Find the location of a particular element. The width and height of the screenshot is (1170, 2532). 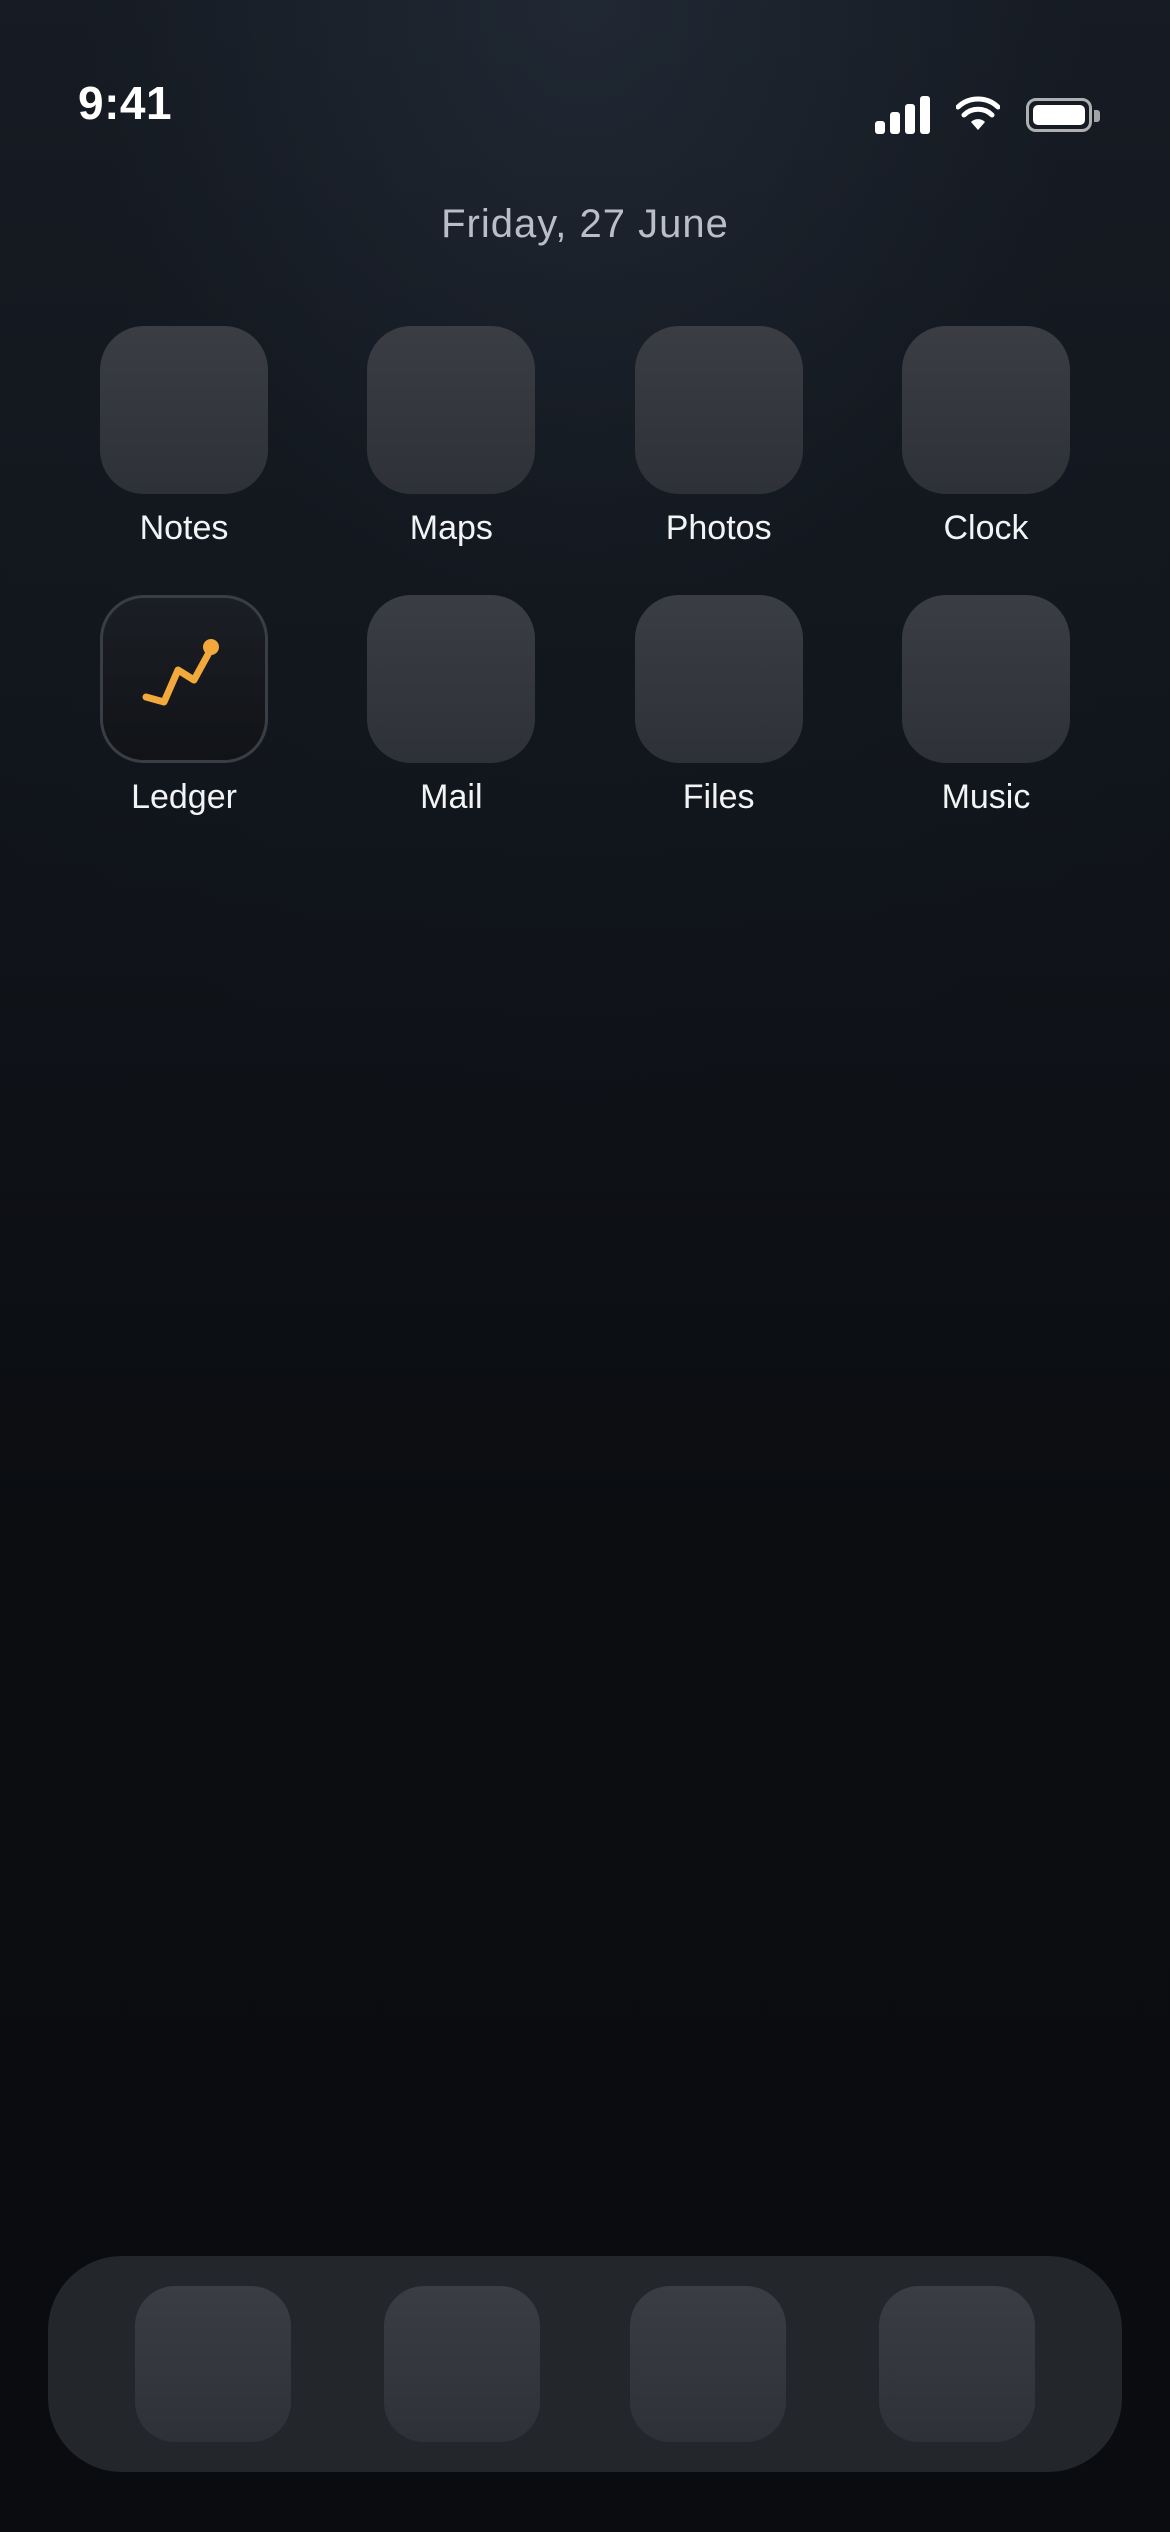

photos-app-icon is located at coordinates (718, 410).